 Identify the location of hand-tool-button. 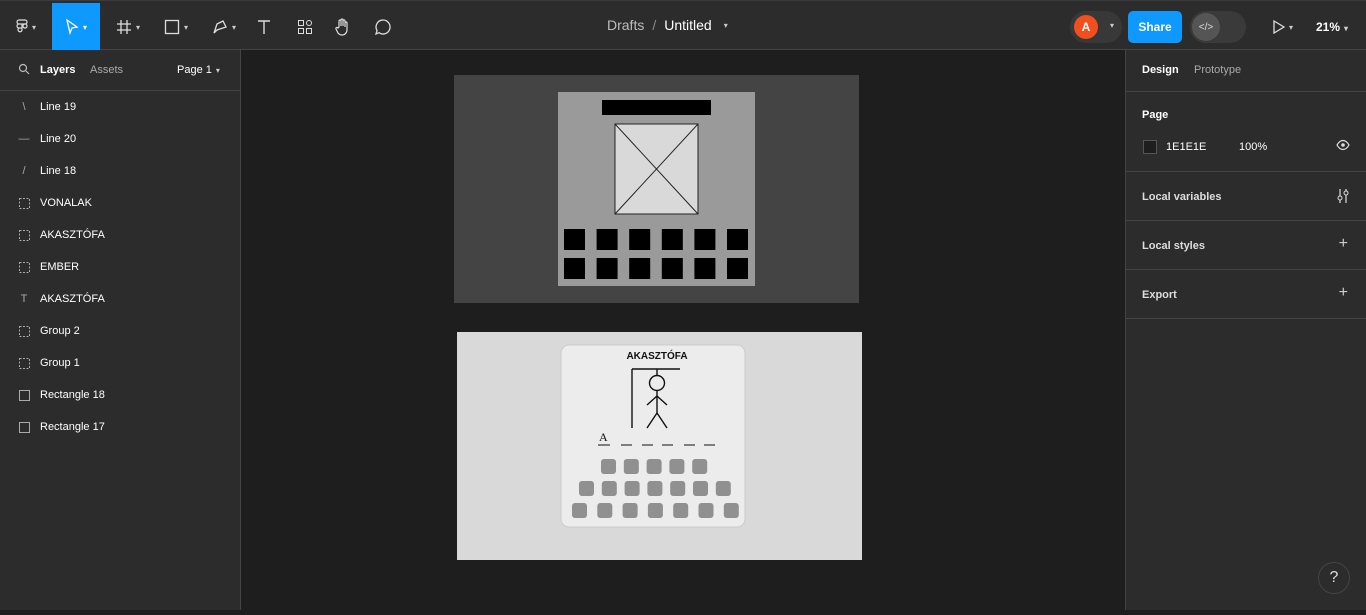
(343, 27).